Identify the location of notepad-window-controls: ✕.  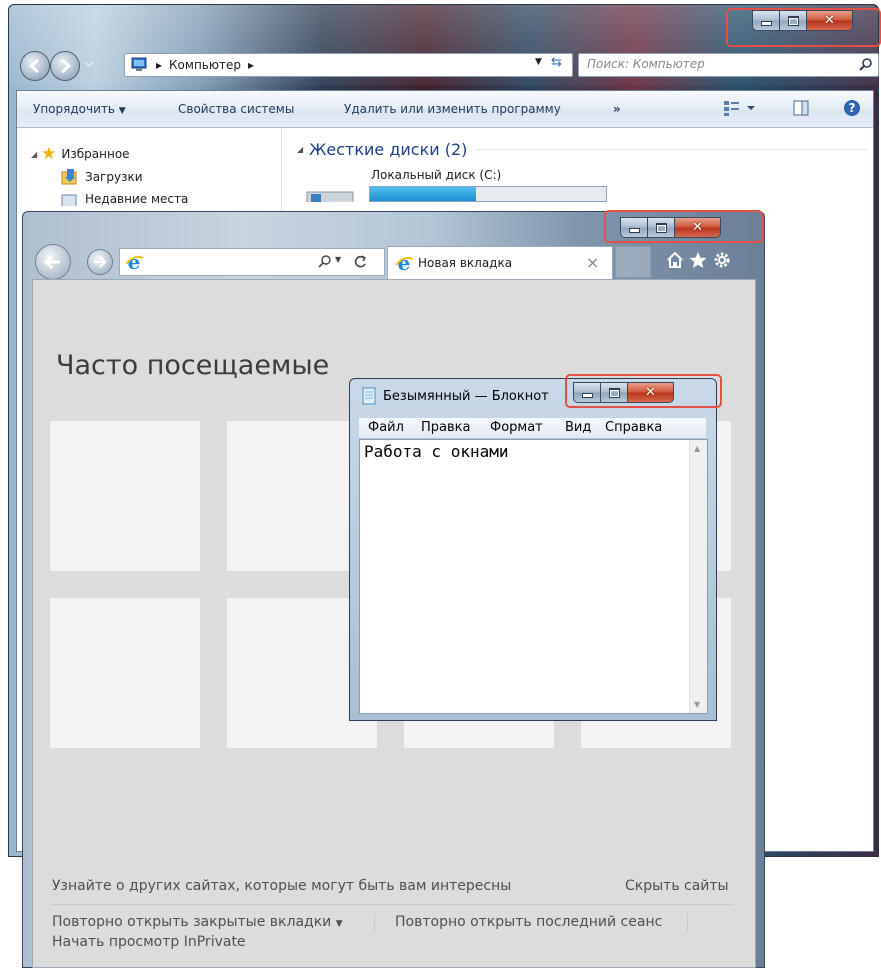
(623, 392).